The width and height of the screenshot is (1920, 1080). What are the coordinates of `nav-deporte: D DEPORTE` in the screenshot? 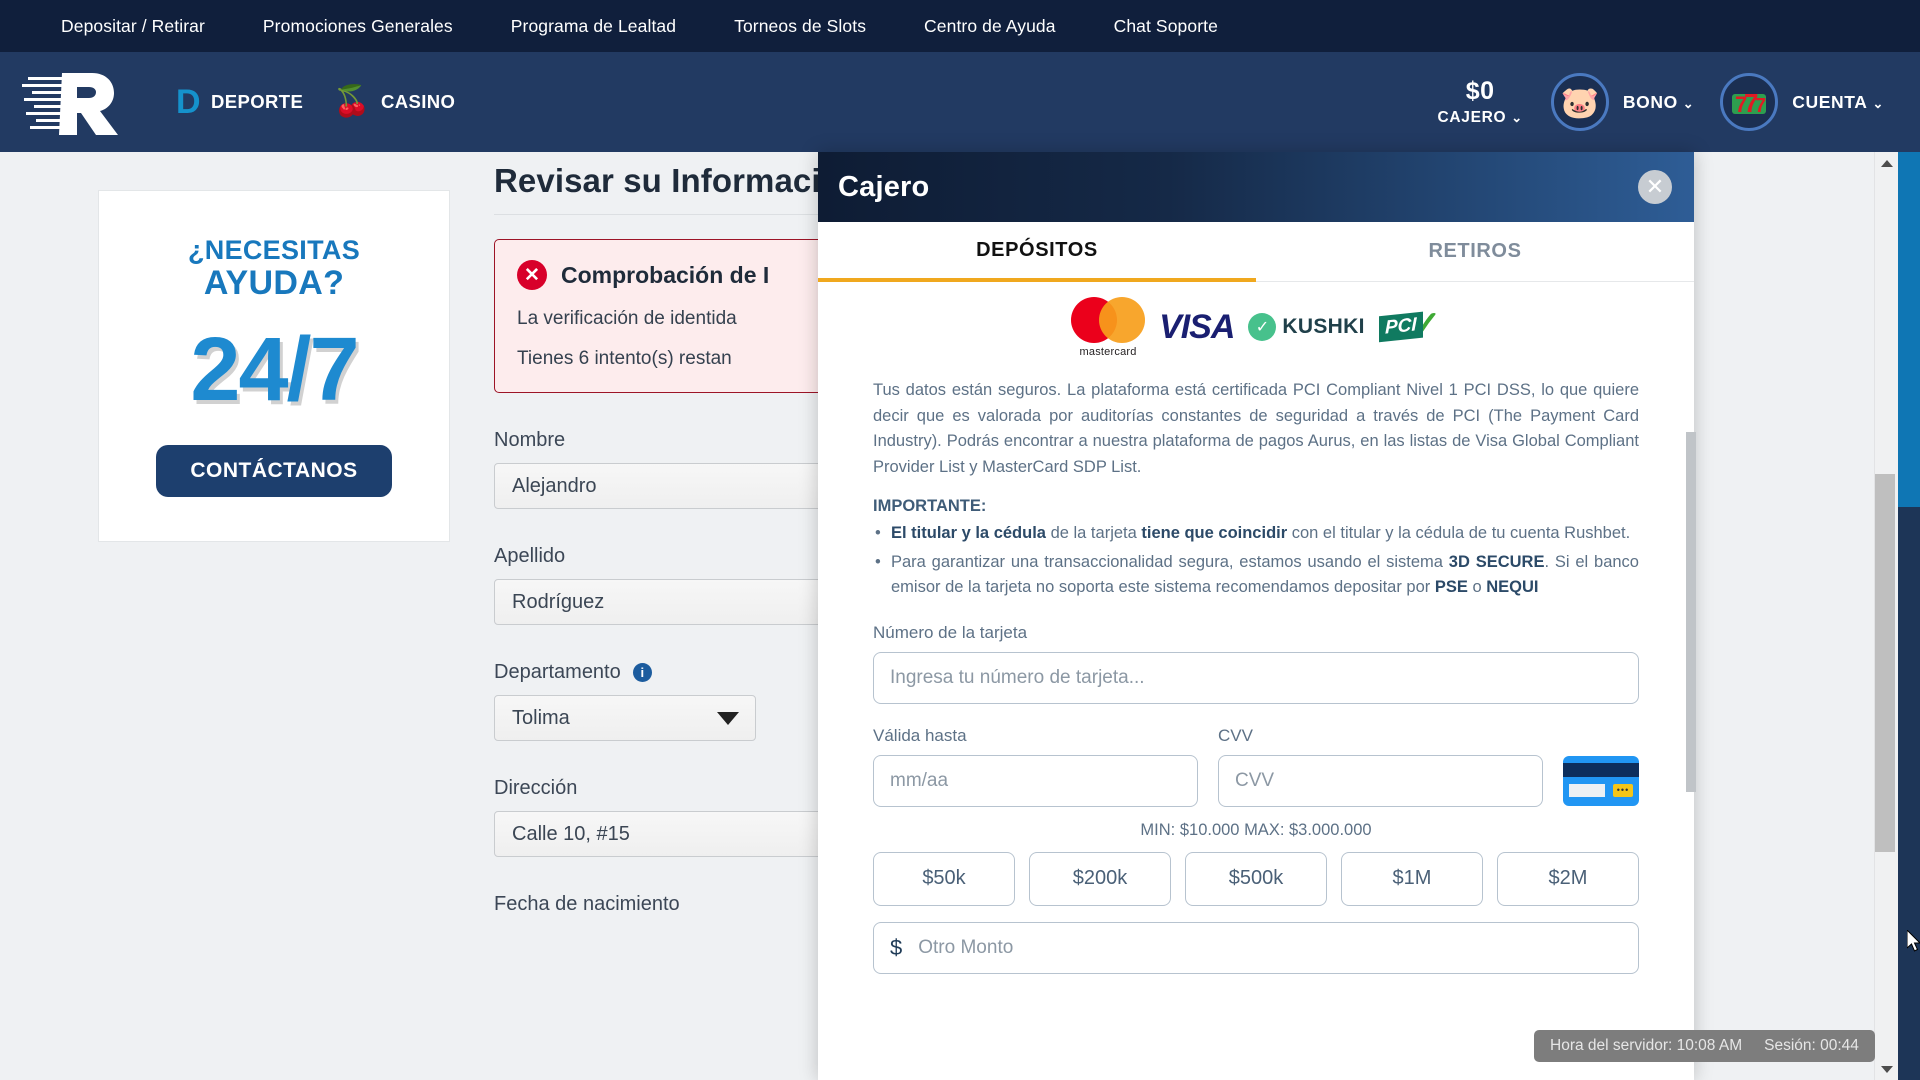 It's located at (239, 102).